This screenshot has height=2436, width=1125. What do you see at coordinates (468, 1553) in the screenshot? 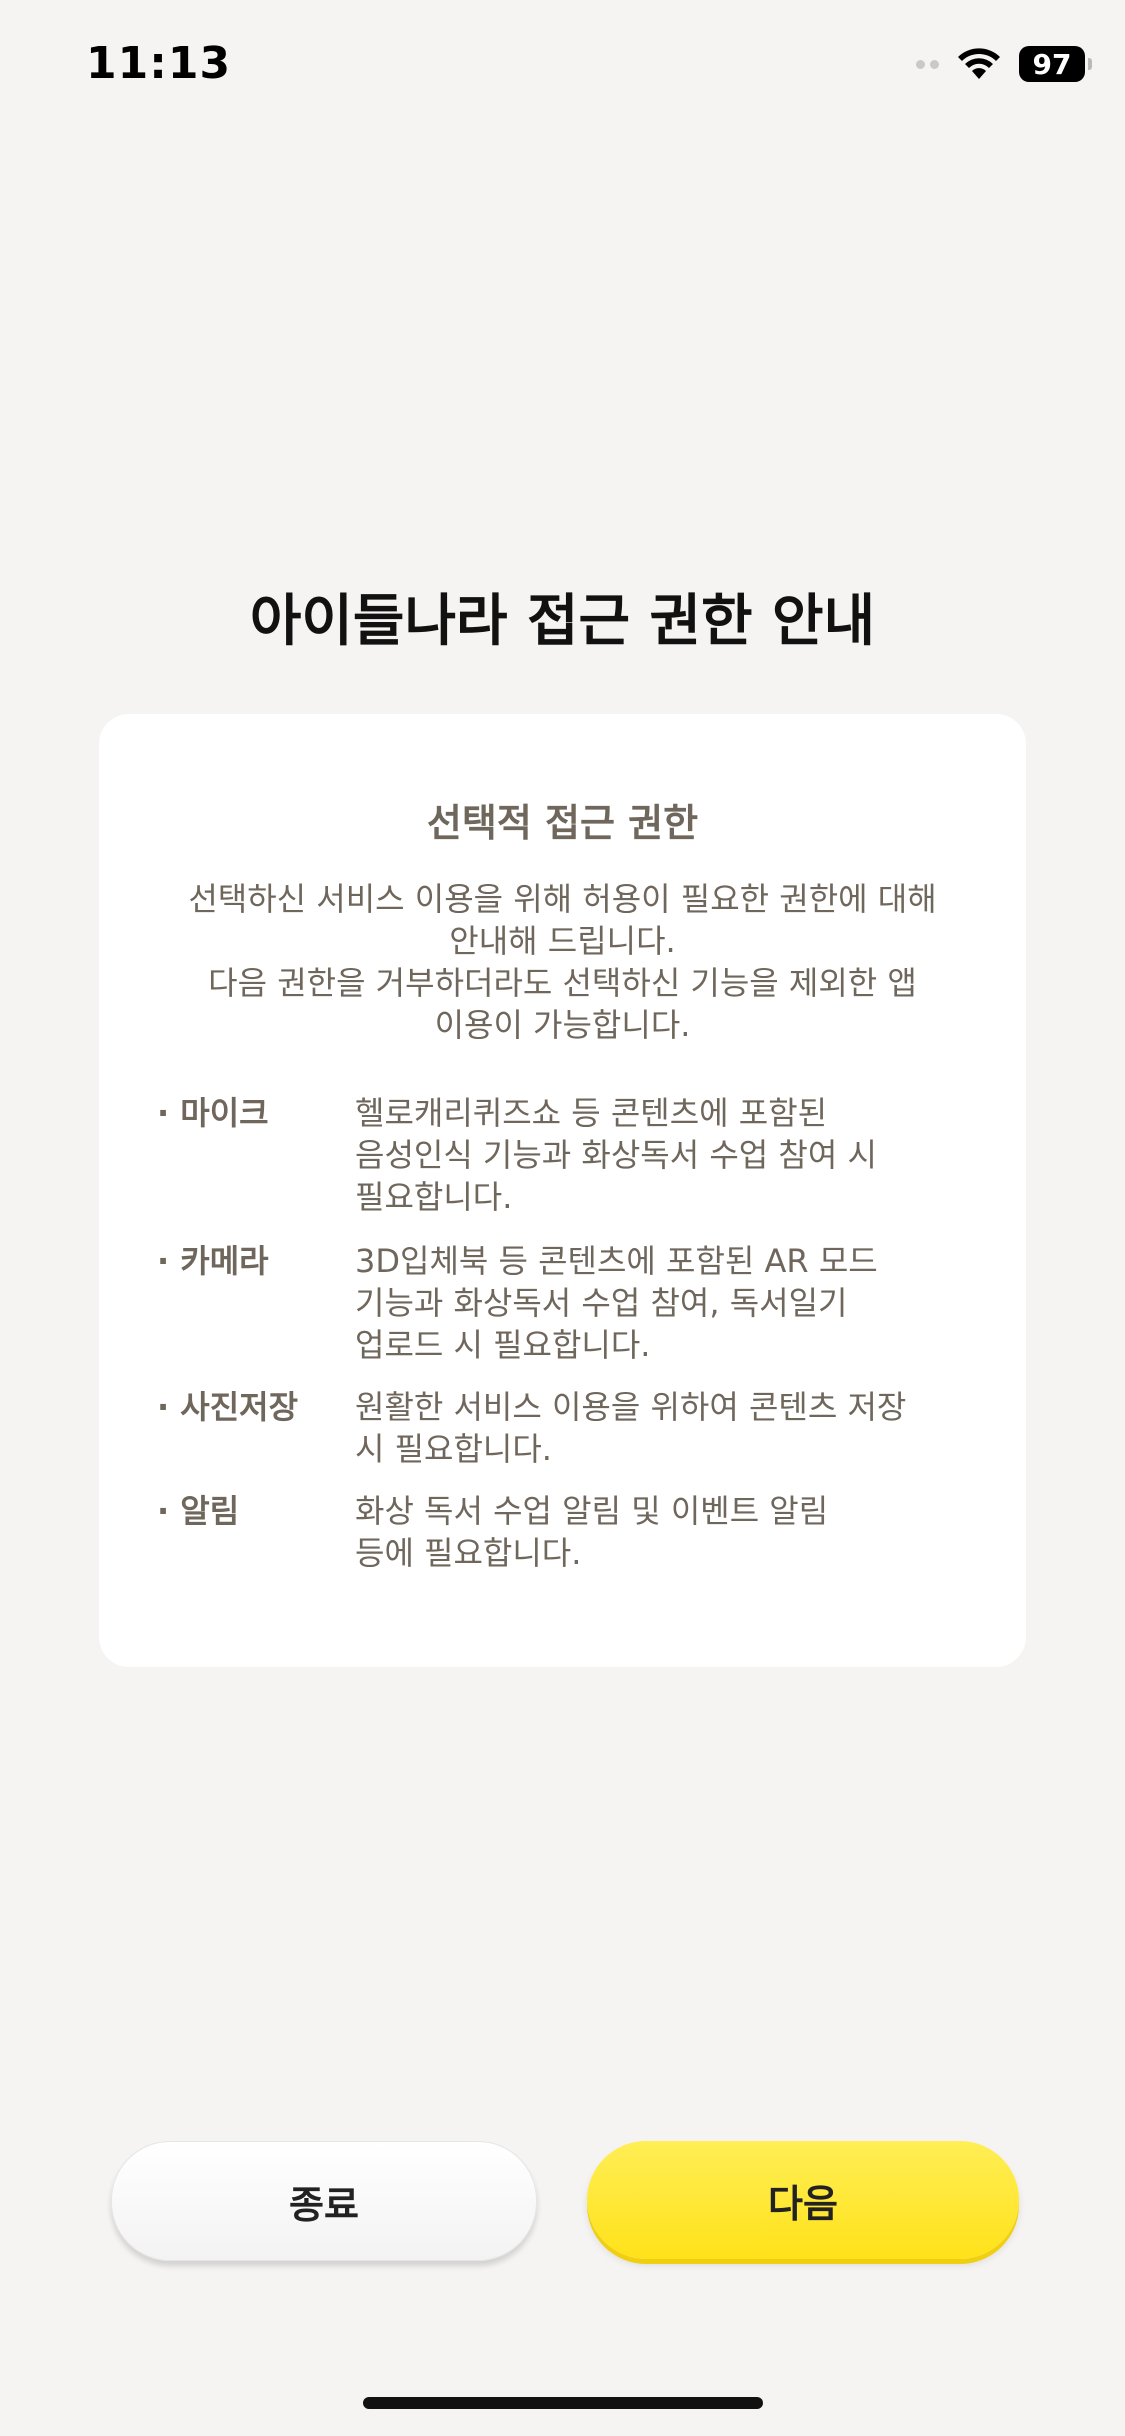
I see `permission-description-line: 등에 필요합니다.` at bounding box center [468, 1553].